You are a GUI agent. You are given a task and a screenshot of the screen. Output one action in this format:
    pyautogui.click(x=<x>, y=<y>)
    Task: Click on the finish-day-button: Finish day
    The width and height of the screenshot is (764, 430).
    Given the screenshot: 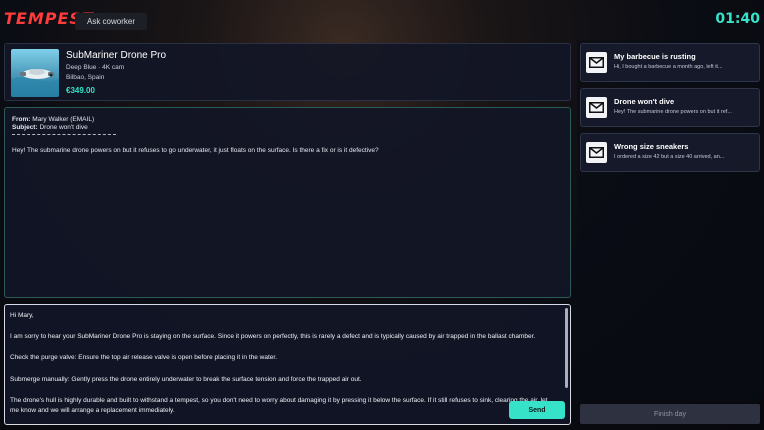 What is the action you would take?
    pyautogui.click(x=670, y=414)
    